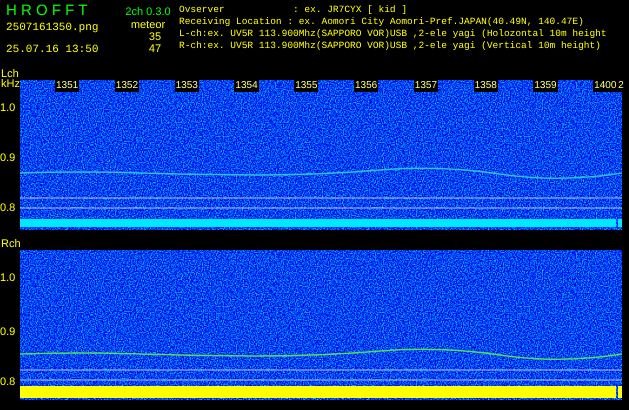 The width and height of the screenshot is (629, 410). I want to click on time-label: 1351, so click(67, 86).